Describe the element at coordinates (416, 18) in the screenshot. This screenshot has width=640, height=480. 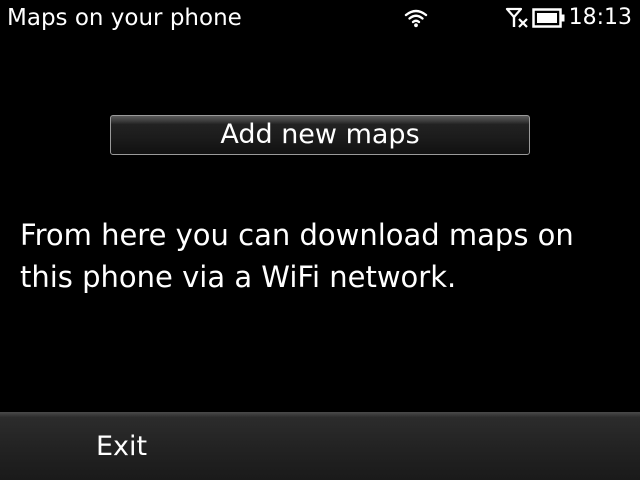
I see `wifi-icon` at that location.